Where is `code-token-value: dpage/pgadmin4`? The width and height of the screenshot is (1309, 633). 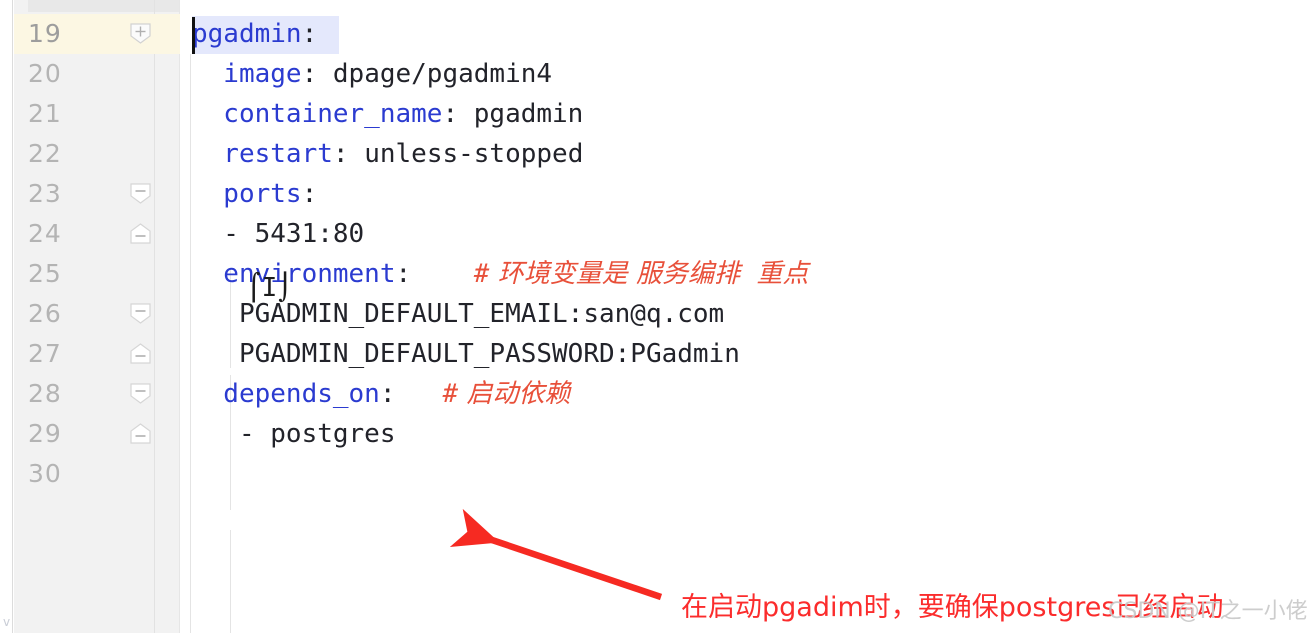 code-token-value: dpage/pgadmin4 is located at coordinates (442, 74).